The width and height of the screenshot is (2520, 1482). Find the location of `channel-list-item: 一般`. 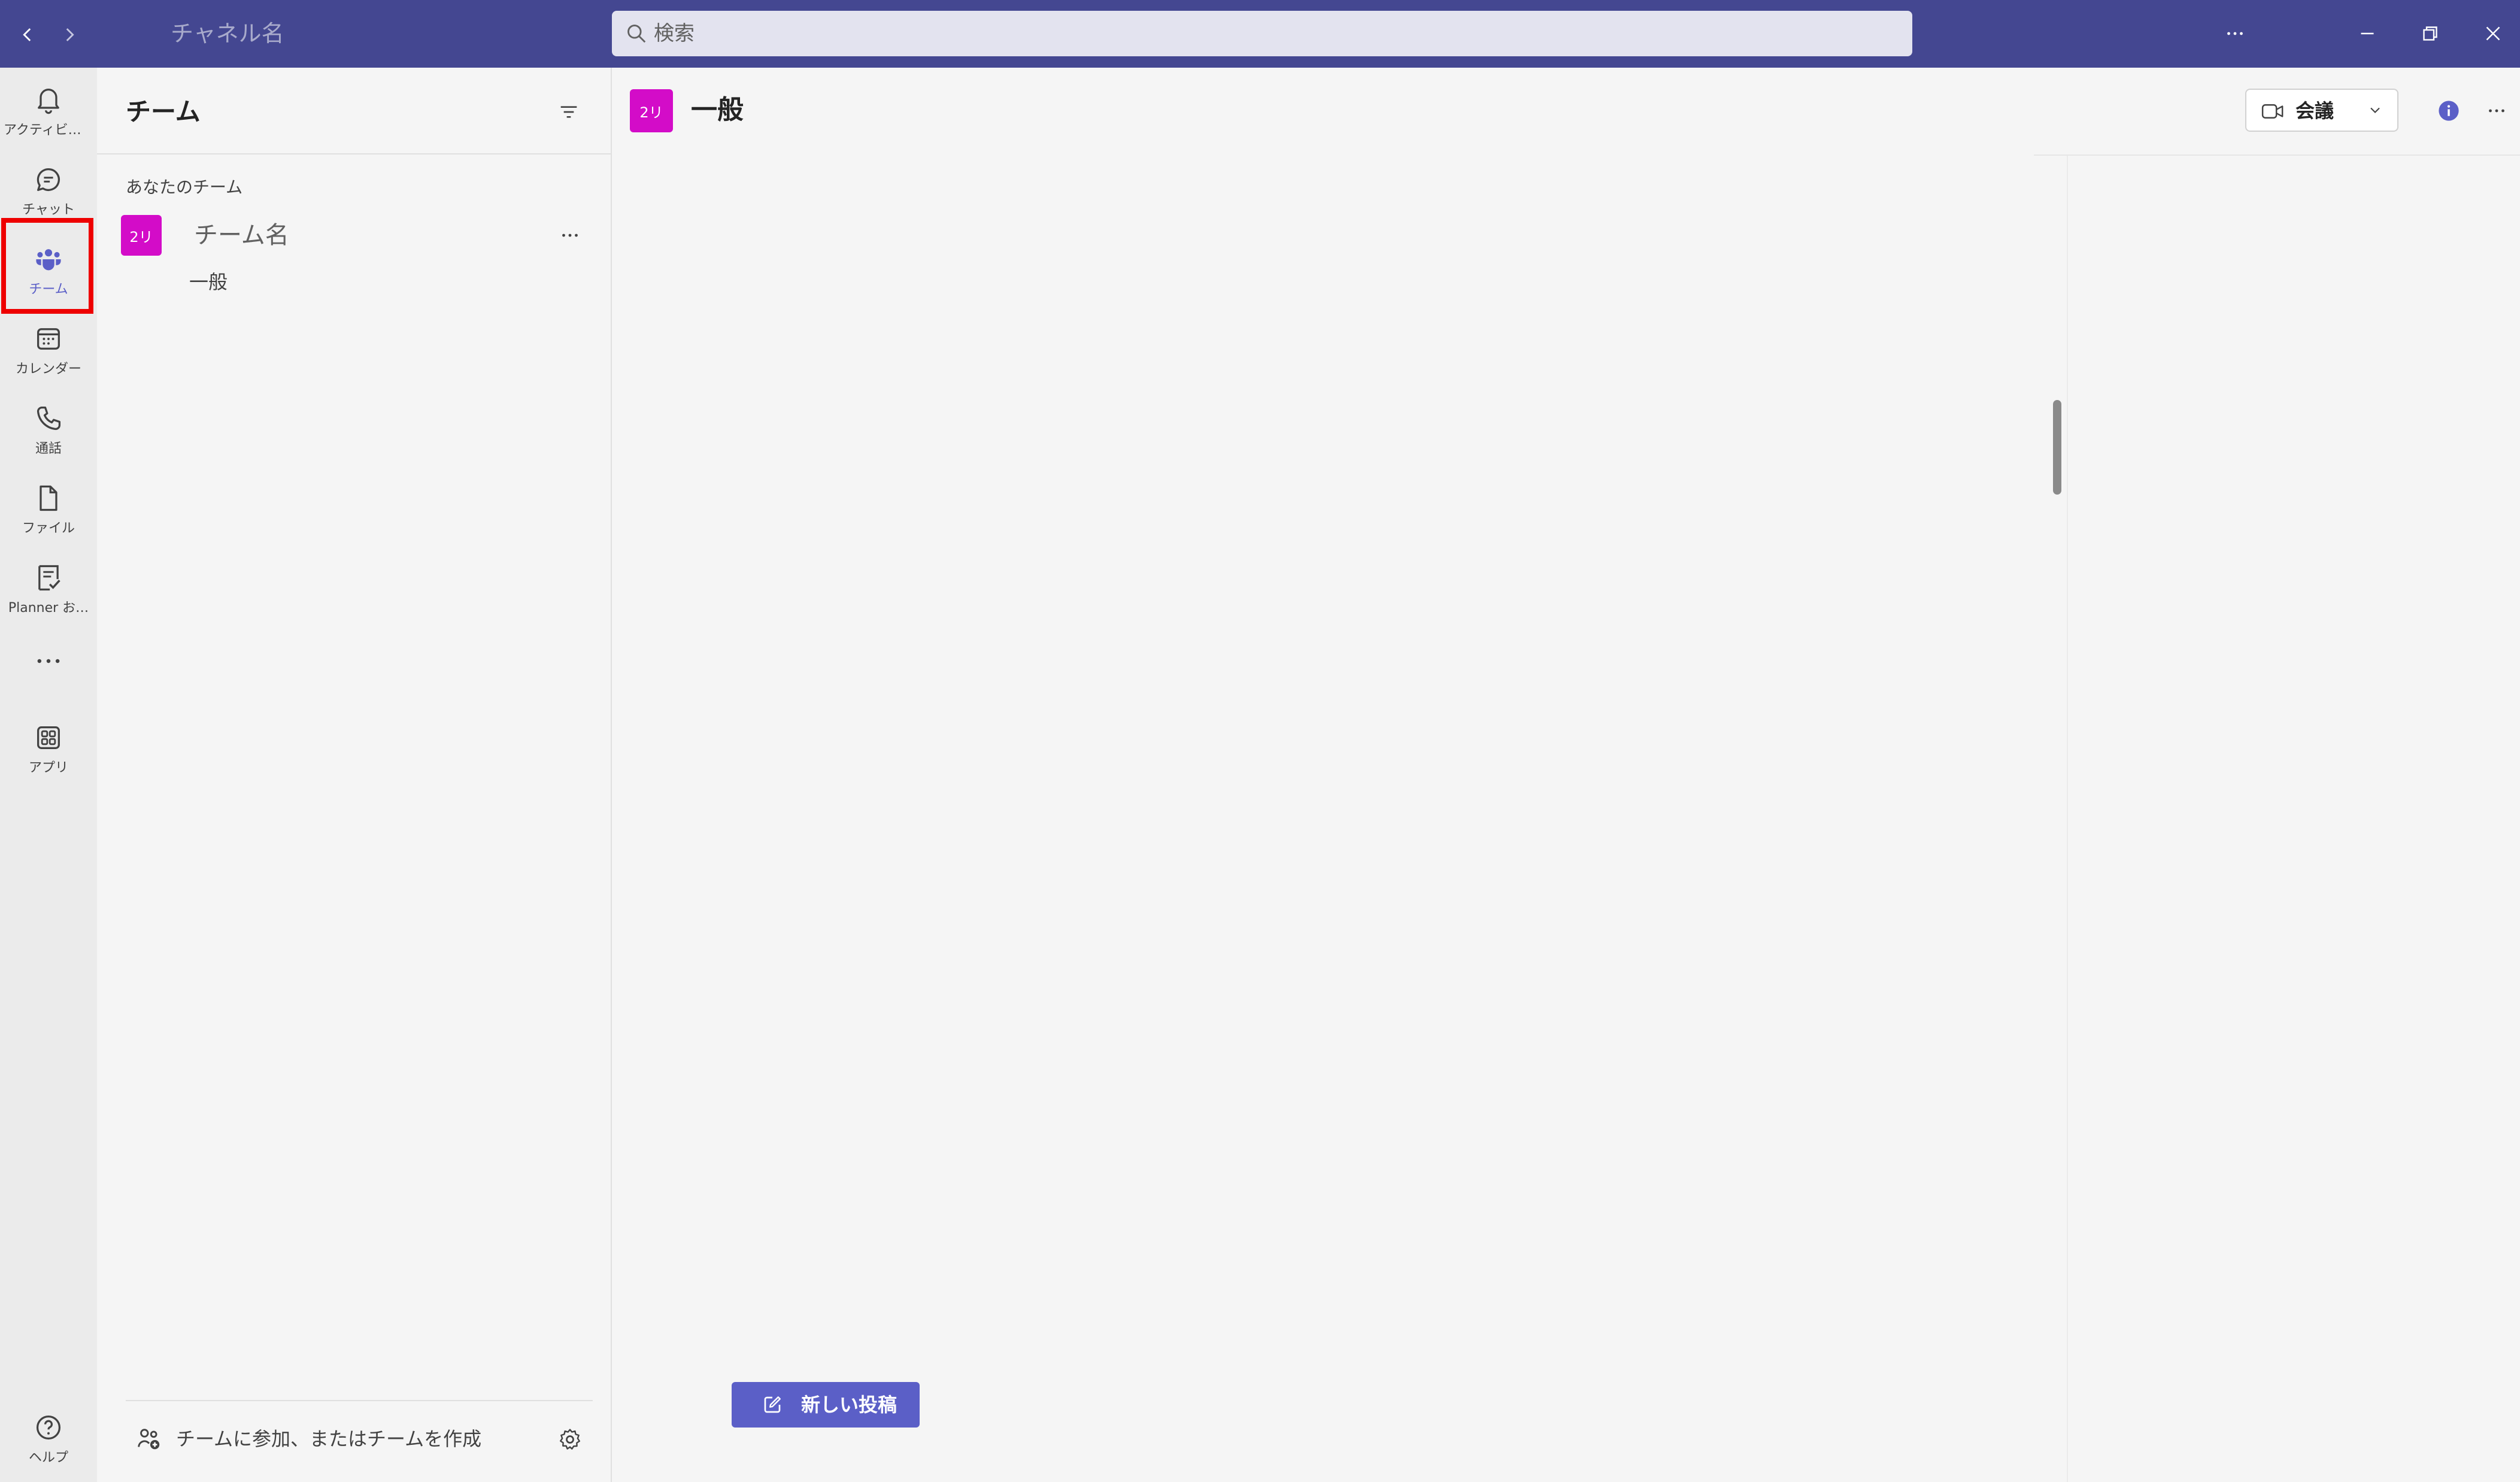

channel-list-item: 一般 is located at coordinates (294, 282).